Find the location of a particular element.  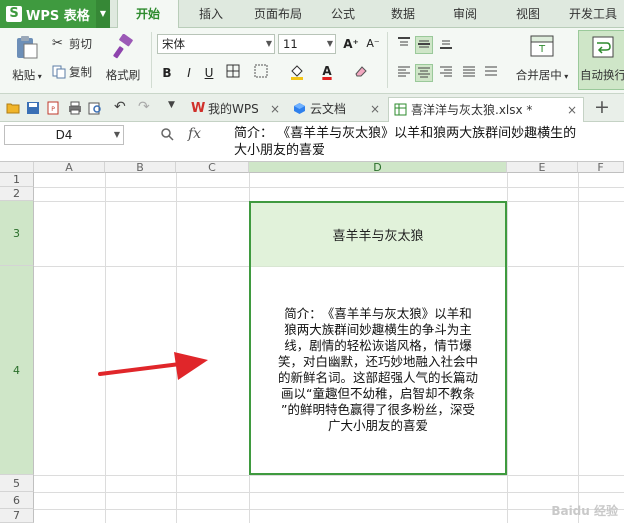

font-name-value: 宋体 is located at coordinates (173, 44).